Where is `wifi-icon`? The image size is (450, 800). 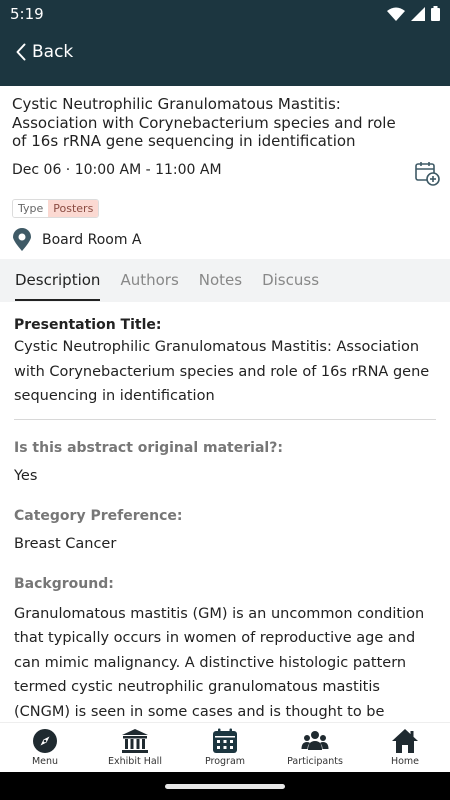 wifi-icon is located at coordinates (396, 14).